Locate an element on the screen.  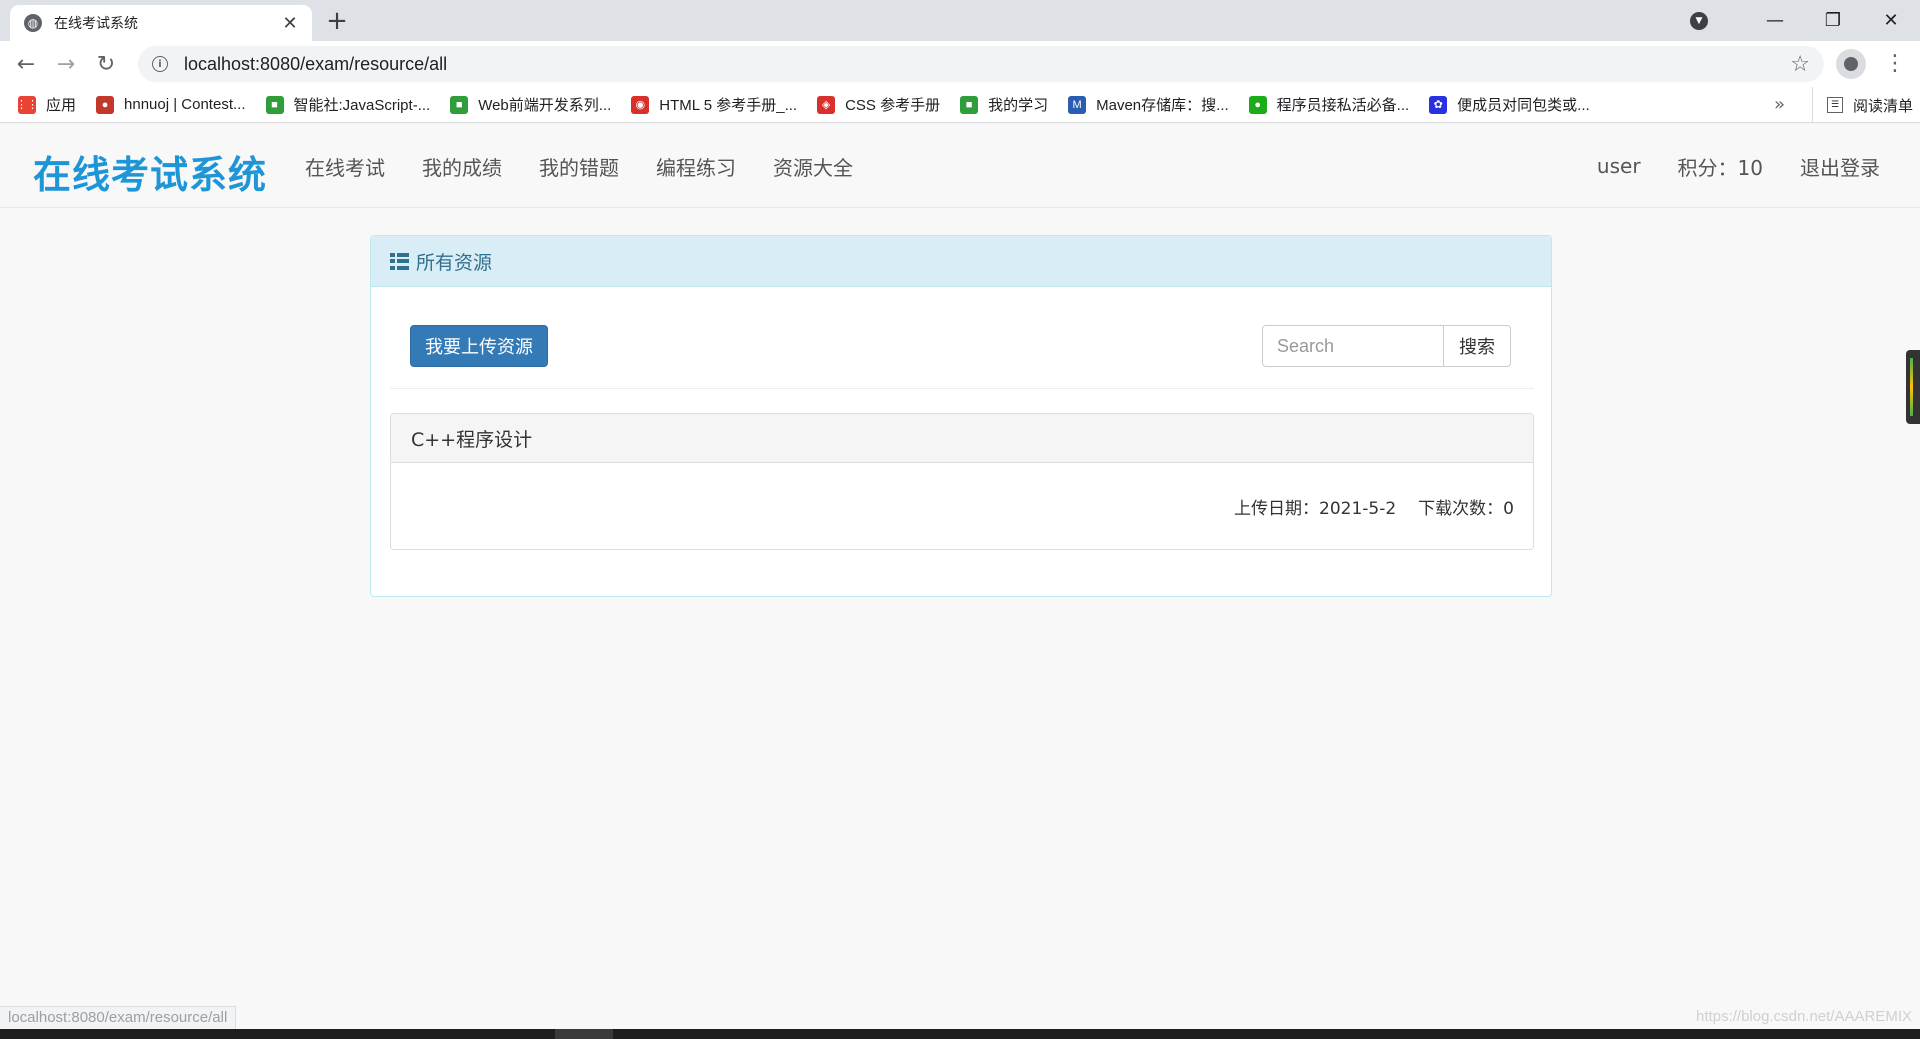
upload-date: 上传日期：2021-5-2 is located at coordinates (1315, 509).